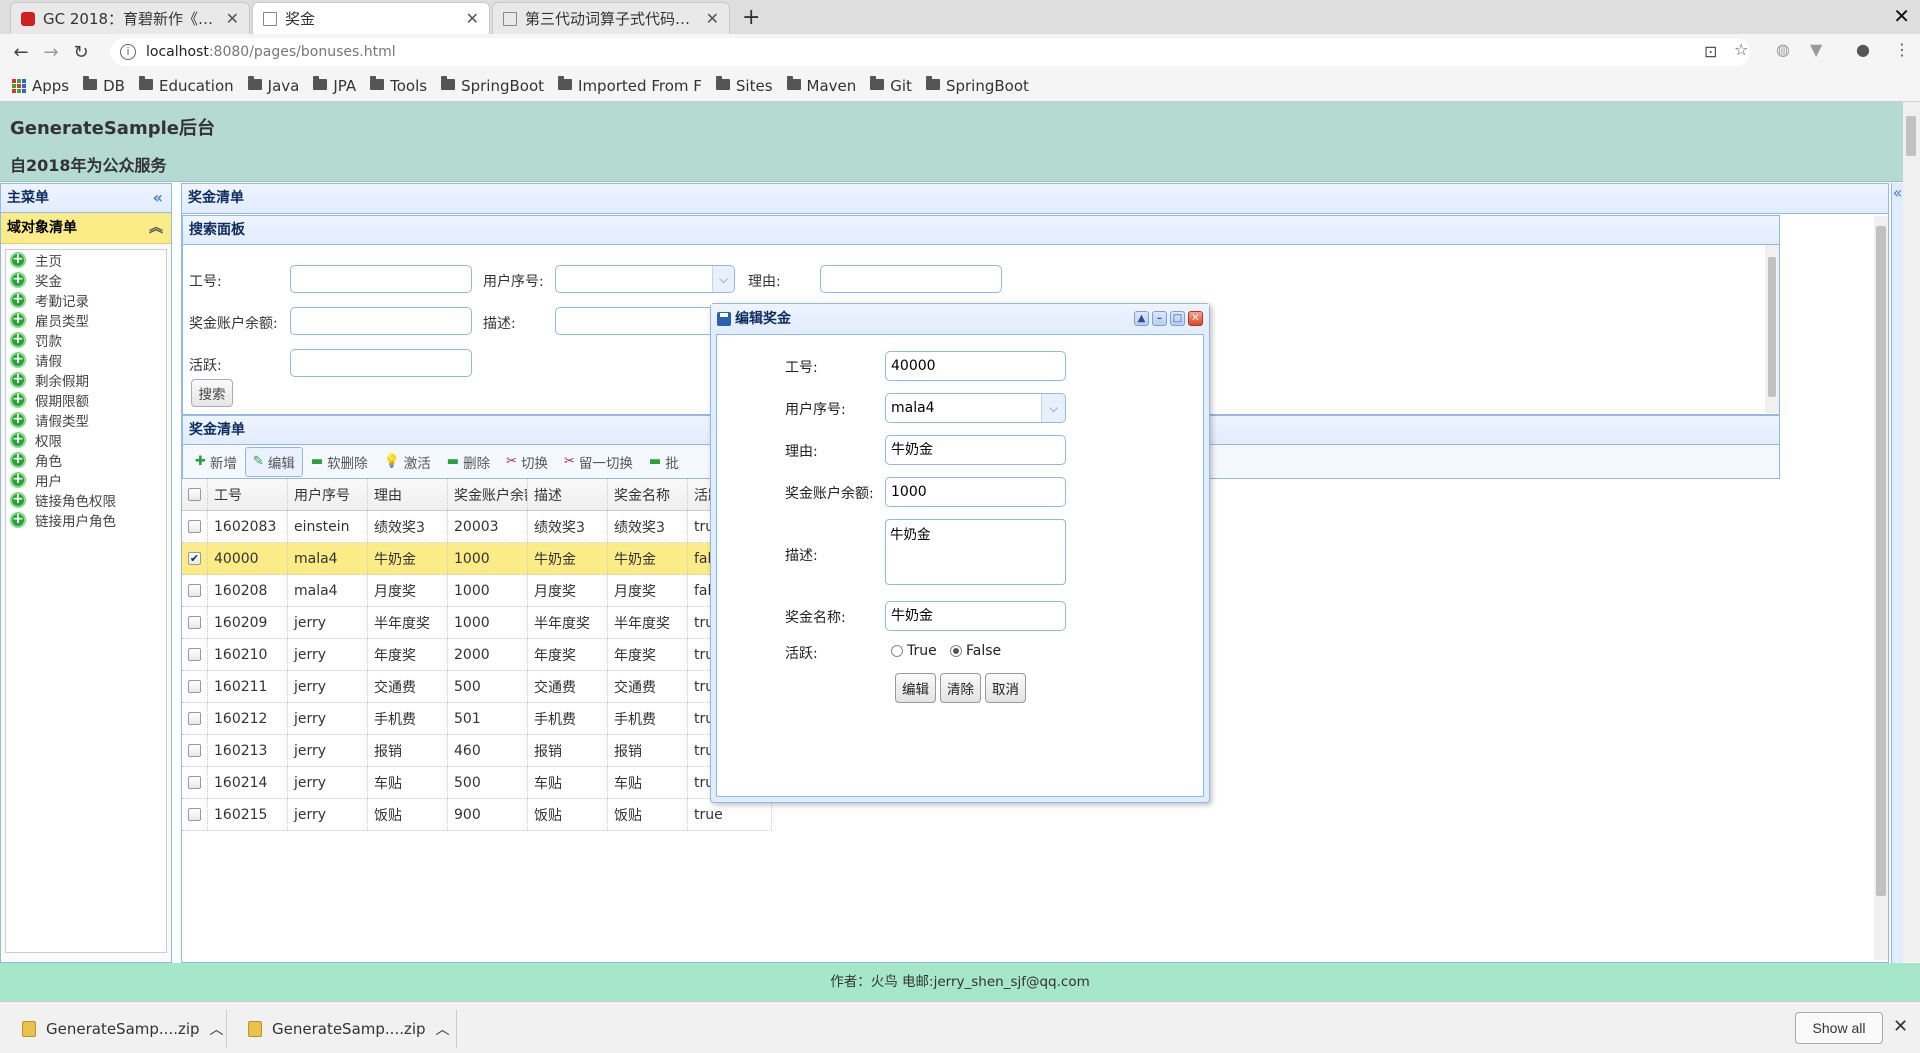 The width and height of the screenshot is (1920, 1053). I want to click on column-header-balance: 奖金账户余额, so click(488, 494).